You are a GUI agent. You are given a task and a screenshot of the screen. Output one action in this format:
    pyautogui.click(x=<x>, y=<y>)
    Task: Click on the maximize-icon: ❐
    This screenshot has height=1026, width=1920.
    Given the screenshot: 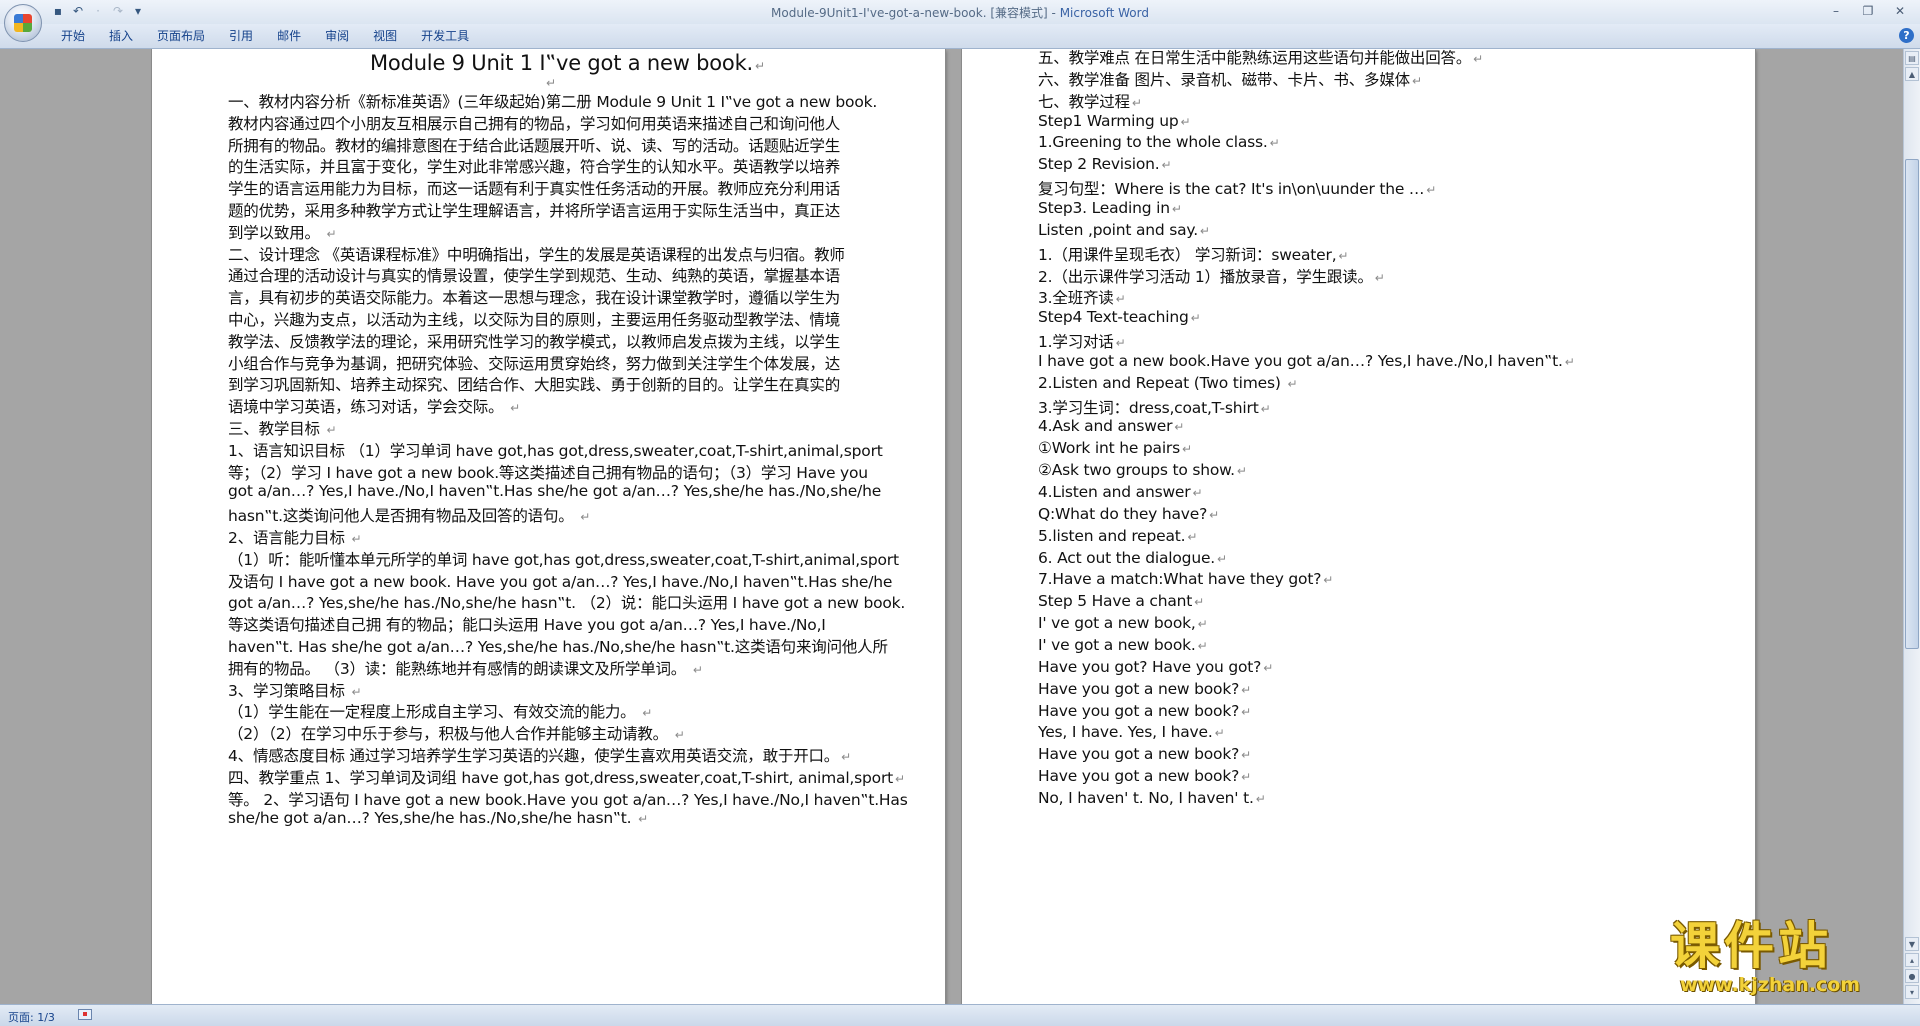 What is the action you would take?
    pyautogui.click(x=1868, y=11)
    